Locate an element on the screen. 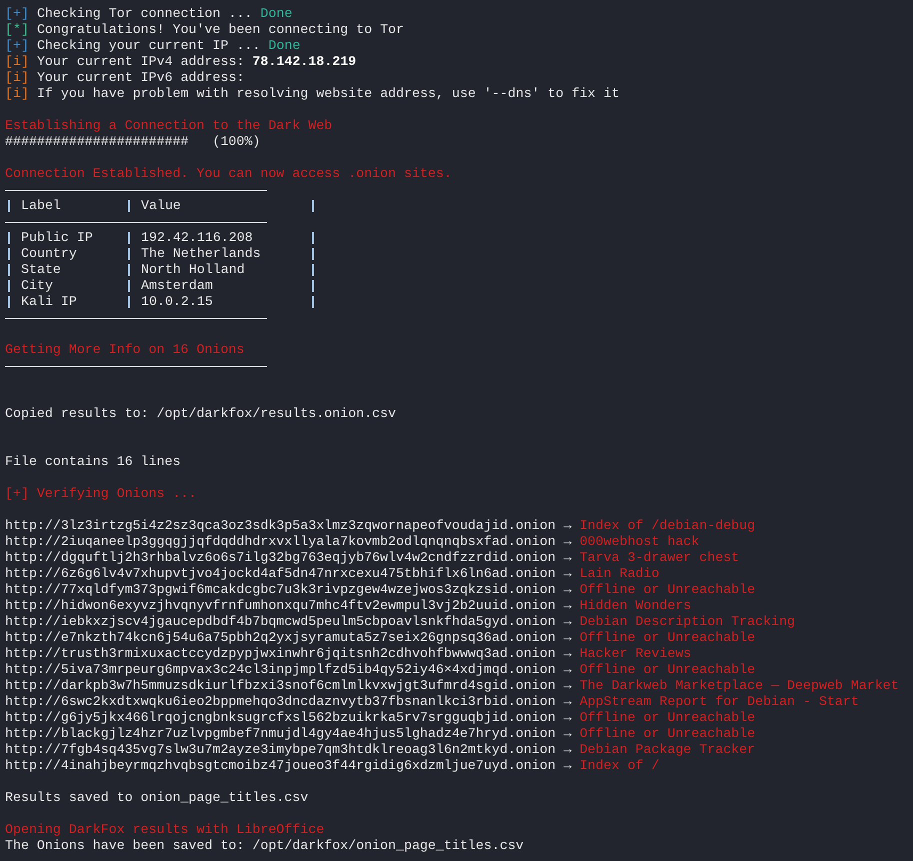 This screenshot has height=861, width=913. onion-url: http://blackgjlz4hzr7uzlvpgmbef7nmujdl4gy4ae4hjus5lghadz4e7hryd.onion is located at coordinates (280, 734).